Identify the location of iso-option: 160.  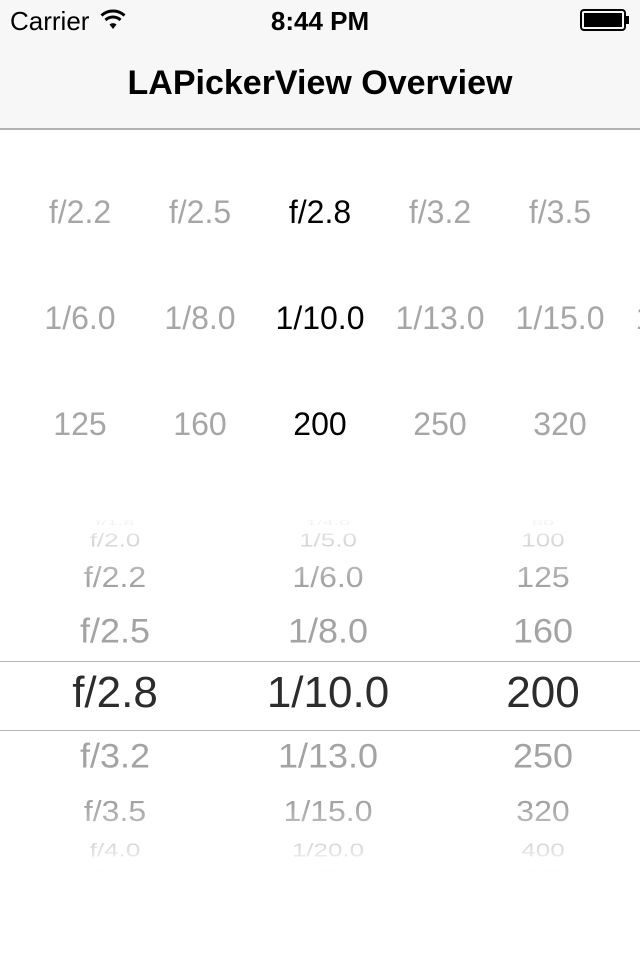
(200, 424).